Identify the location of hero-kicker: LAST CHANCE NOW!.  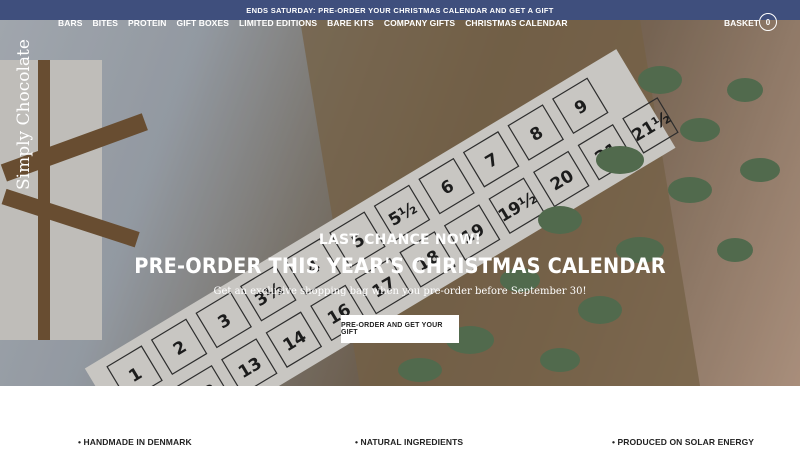
(400, 240).